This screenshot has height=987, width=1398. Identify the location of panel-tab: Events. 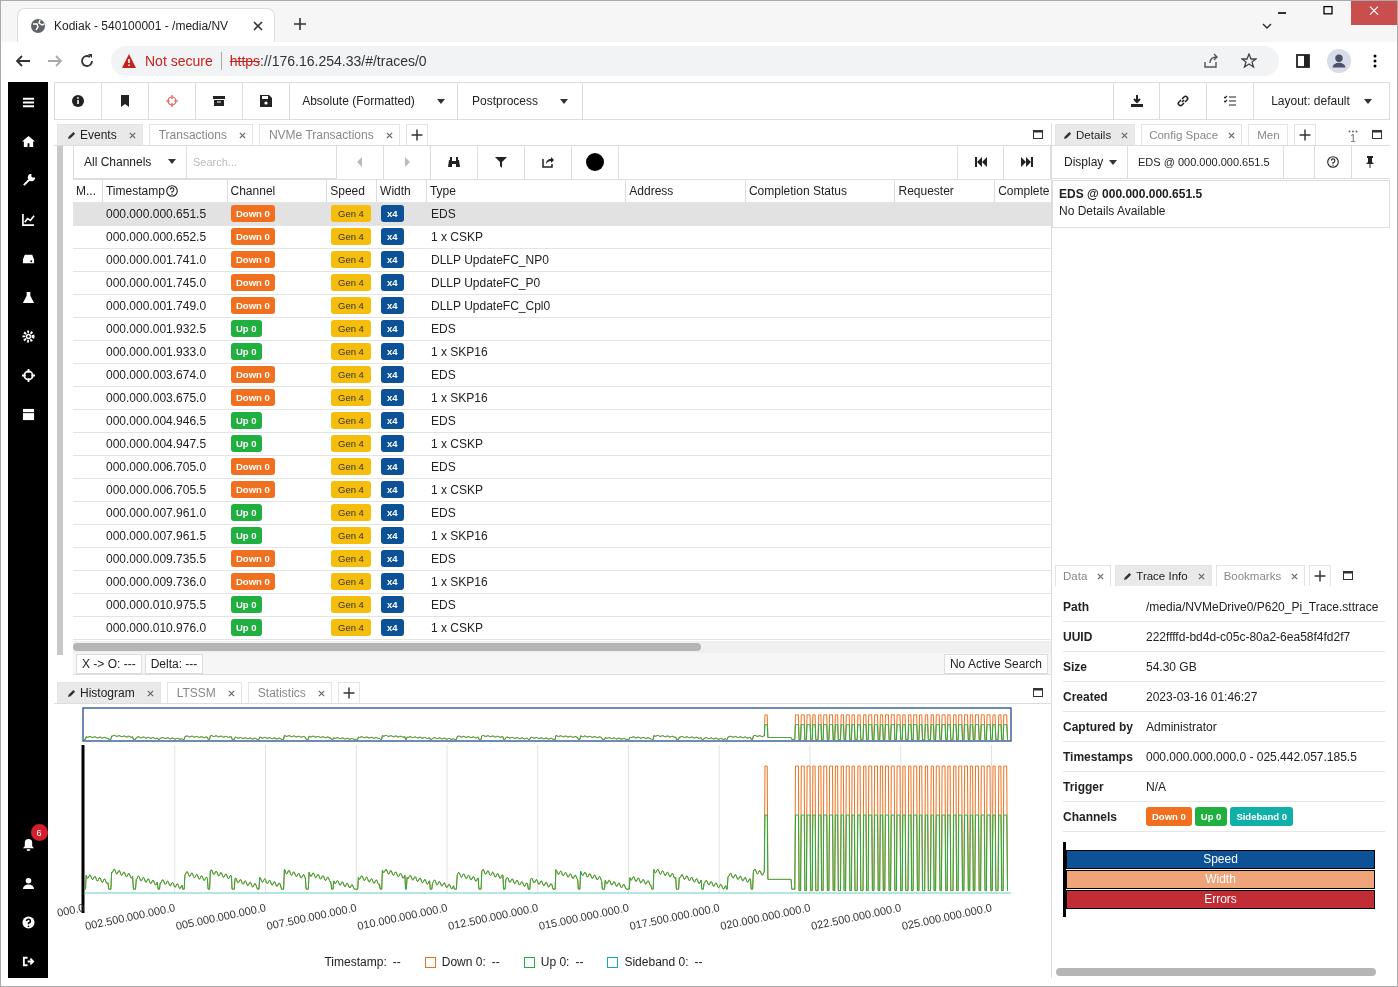
(100, 134).